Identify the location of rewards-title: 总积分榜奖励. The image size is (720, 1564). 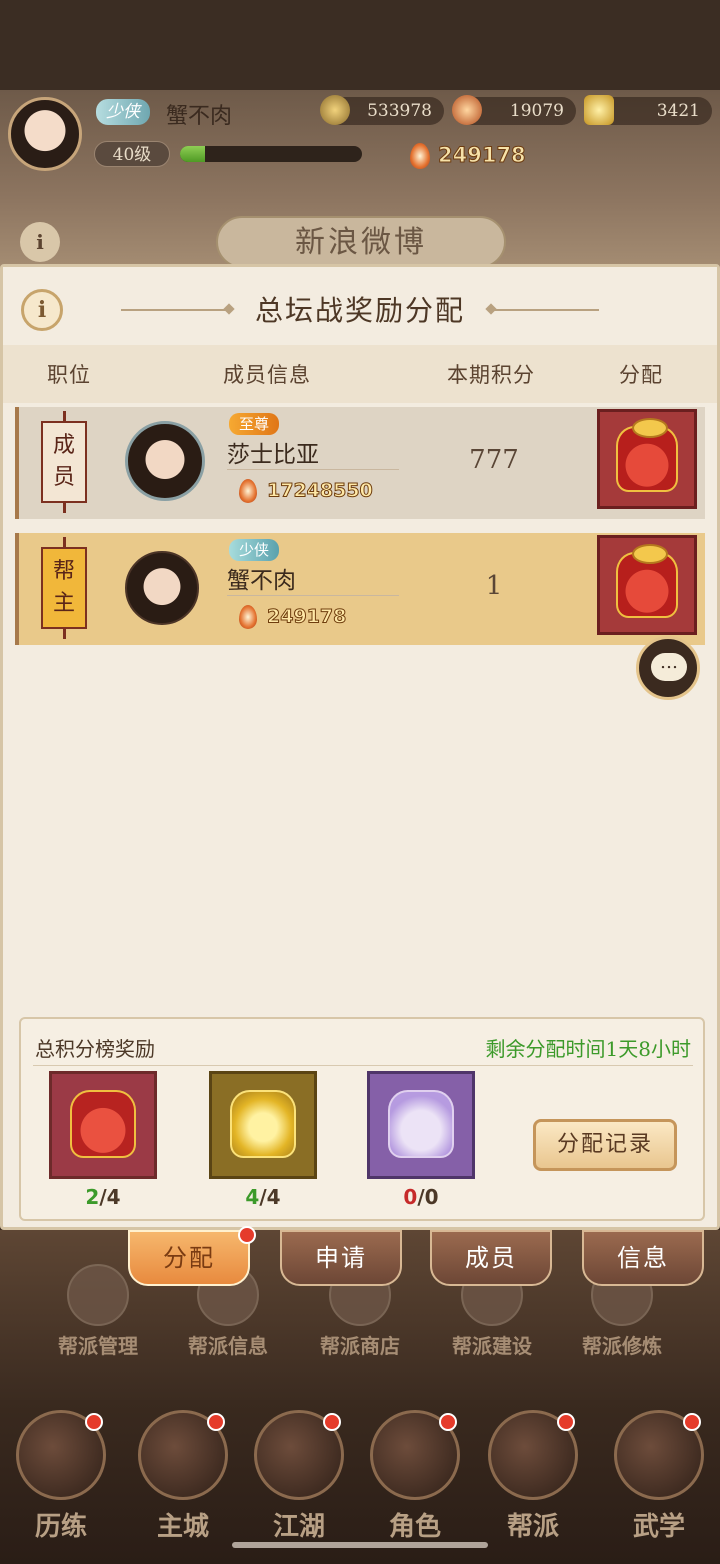
(95, 1049).